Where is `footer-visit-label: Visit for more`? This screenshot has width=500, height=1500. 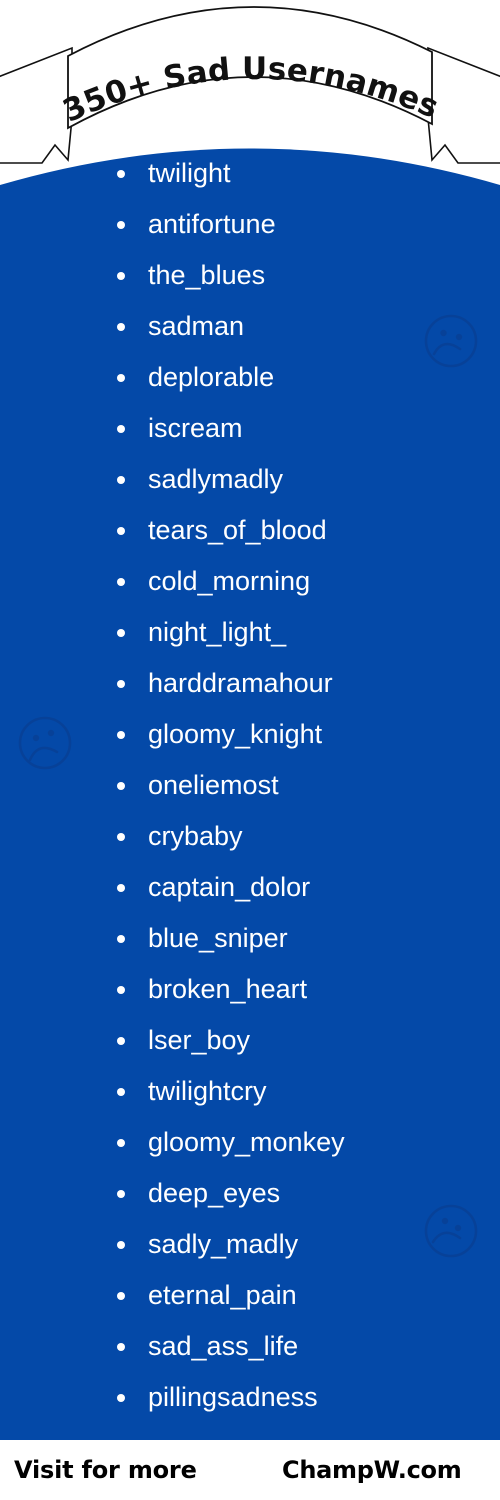 footer-visit-label: Visit for more is located at coordinates (105, 1470).